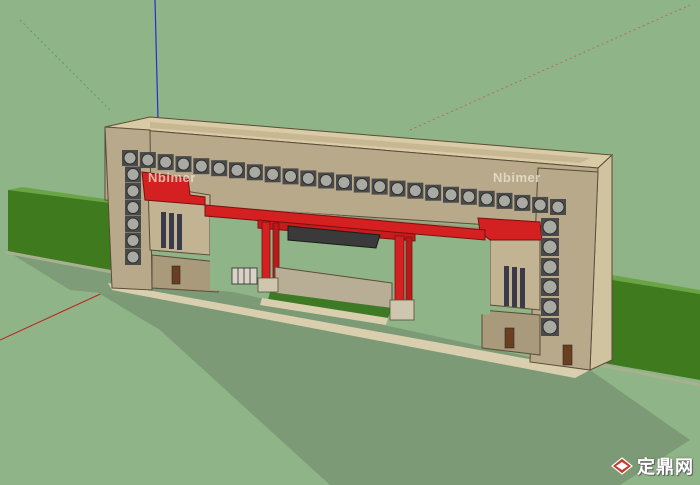 Image resolution: width=700 pixels, height=485 pixels. Describe the element at coordinates (622, 466) in the screenshot. I see `diamond-logo-icon` at that location.